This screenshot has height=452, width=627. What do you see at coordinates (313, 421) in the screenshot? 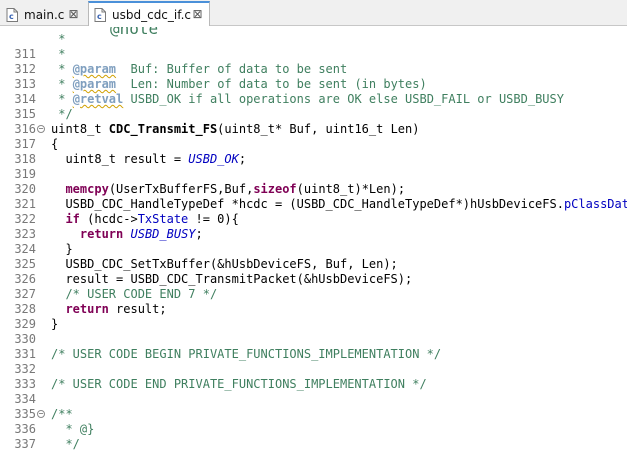
I see `code-line: 336 − /**` at bounding box center [313, 421].